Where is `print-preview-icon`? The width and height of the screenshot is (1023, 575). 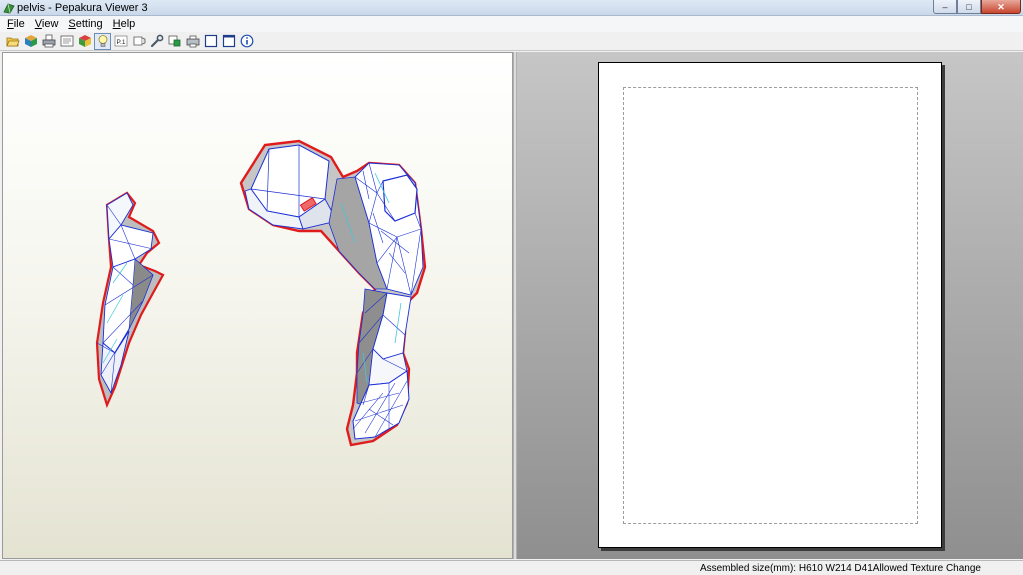 print-preview-icon is located at coordinates (66, 41).